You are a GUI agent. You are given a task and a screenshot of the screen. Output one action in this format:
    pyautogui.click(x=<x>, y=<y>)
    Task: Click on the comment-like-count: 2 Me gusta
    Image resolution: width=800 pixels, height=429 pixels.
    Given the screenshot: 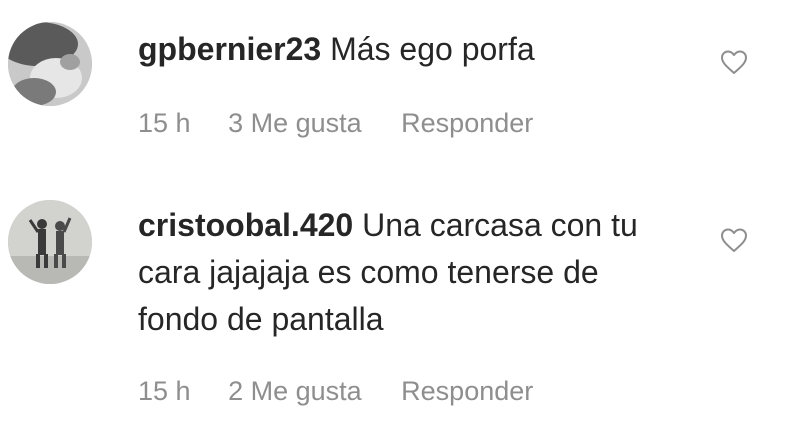 What is the action you would take?
    pyautogui.click(x=295, y=391)
    